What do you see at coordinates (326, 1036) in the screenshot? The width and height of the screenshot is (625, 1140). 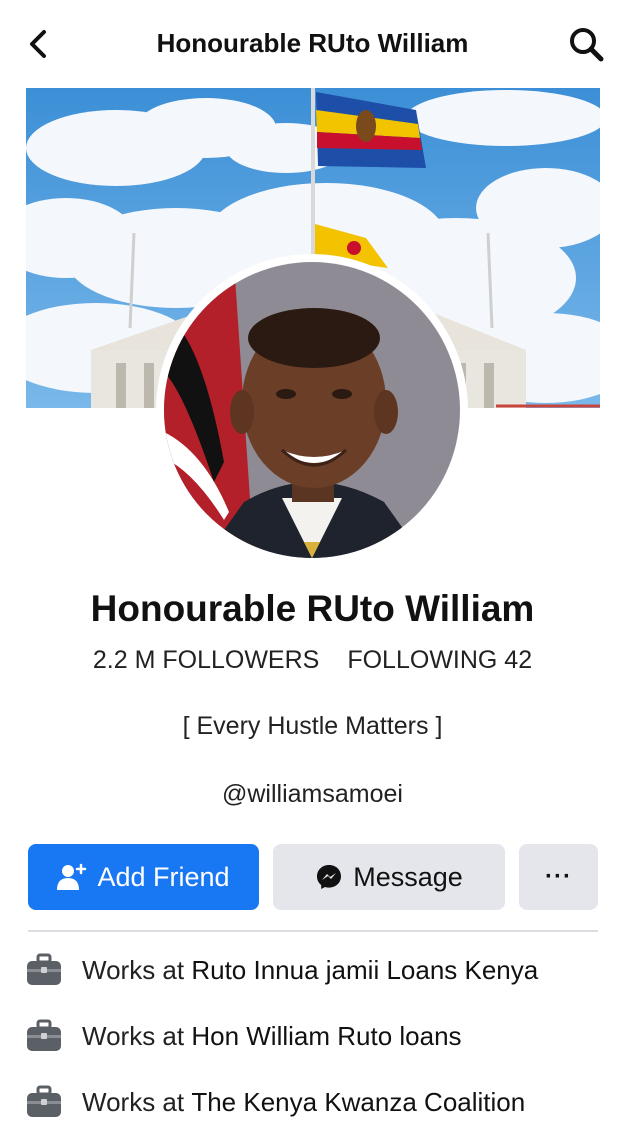 I see `work-org: Hon William Ruto loans` at bounding box center [326, 1036].